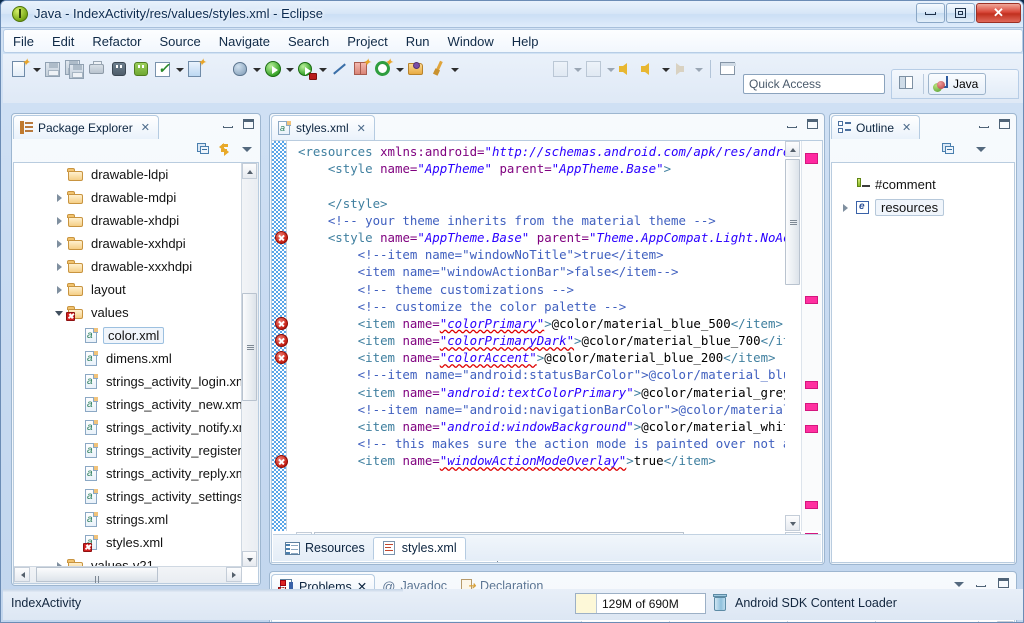 The height and width of the screenshot is (623, 1024). What do you see at coordinates (728, 69) in the screenshot?
I see `new-window-icon` at bounding box center [728, 69].